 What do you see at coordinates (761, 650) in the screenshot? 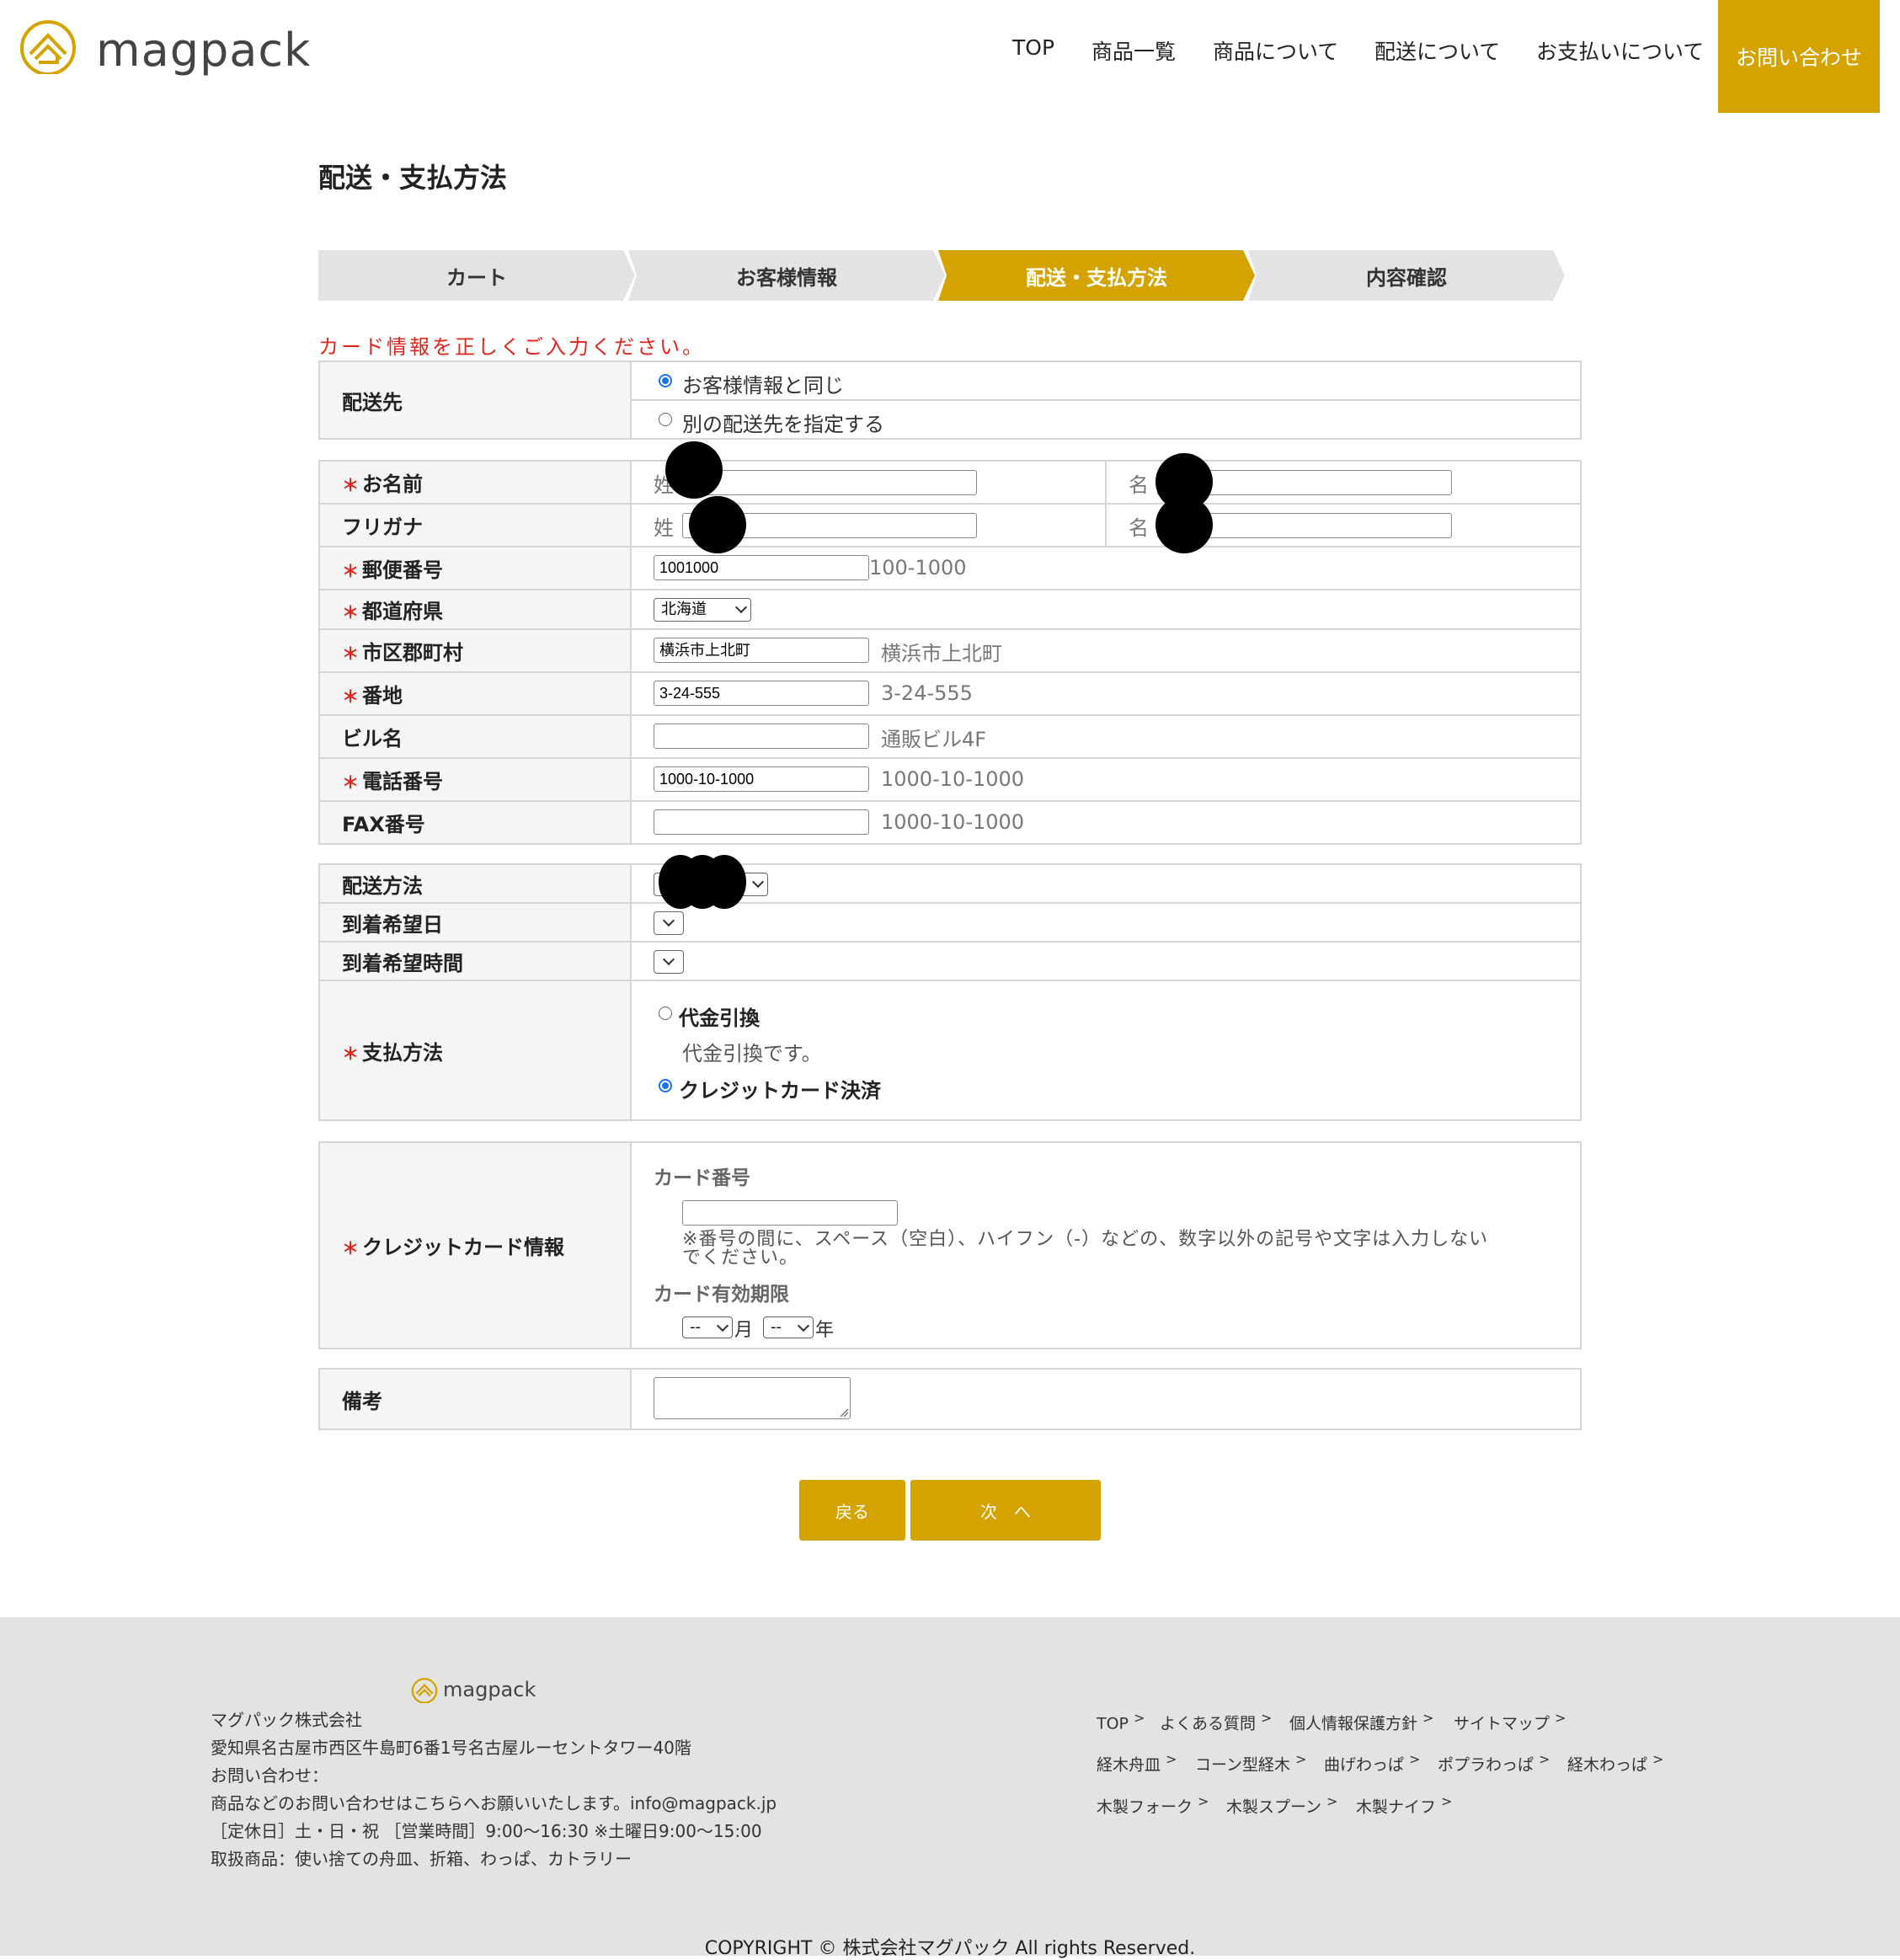
I see `city-input: 横浜市上北町` at bounding box center [761, 650].